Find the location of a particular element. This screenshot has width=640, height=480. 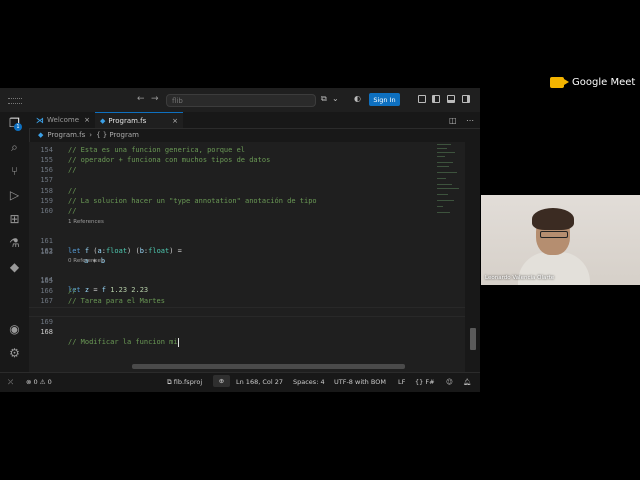

tab-label: Welcome is located at coordinates (63, 120).